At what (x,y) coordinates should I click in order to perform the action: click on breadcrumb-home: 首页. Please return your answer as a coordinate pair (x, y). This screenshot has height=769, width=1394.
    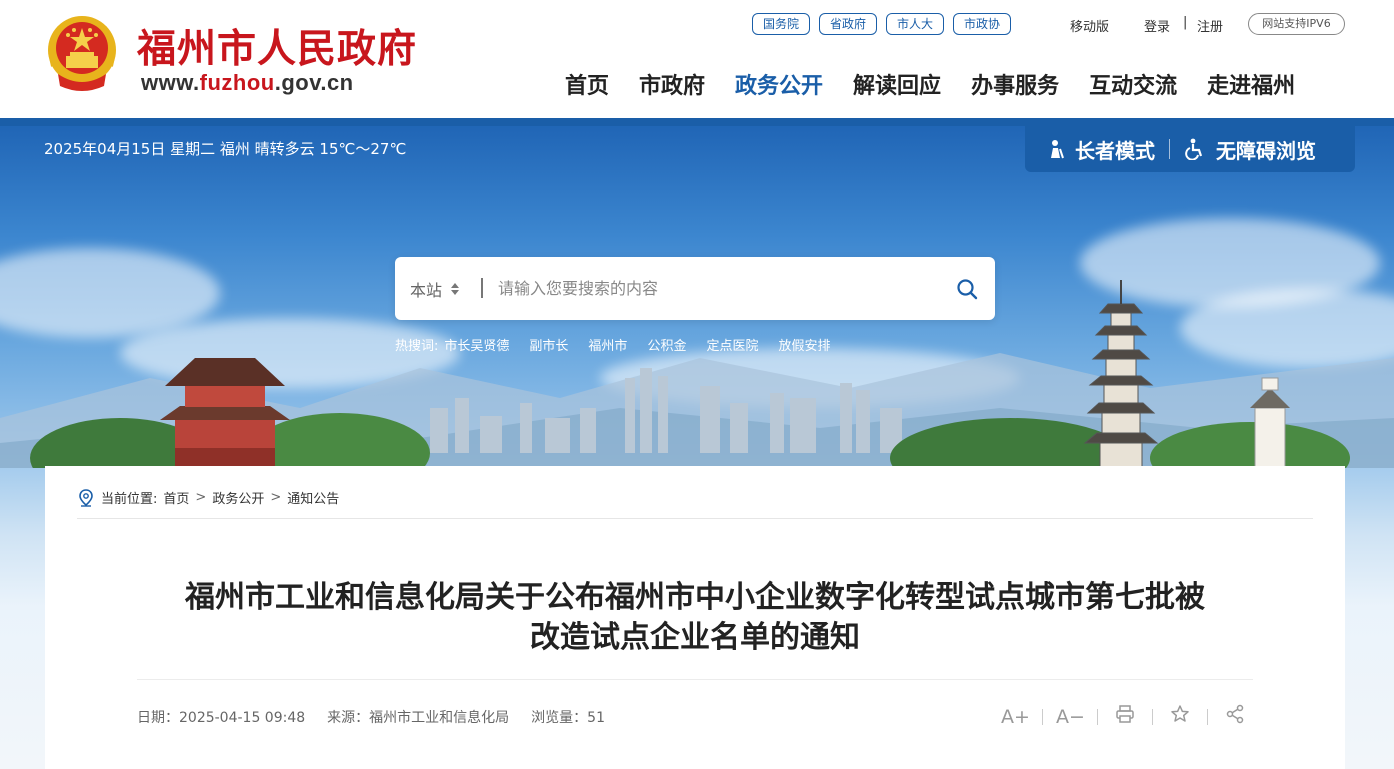
    Looking at the image, I should click on (176, 497).